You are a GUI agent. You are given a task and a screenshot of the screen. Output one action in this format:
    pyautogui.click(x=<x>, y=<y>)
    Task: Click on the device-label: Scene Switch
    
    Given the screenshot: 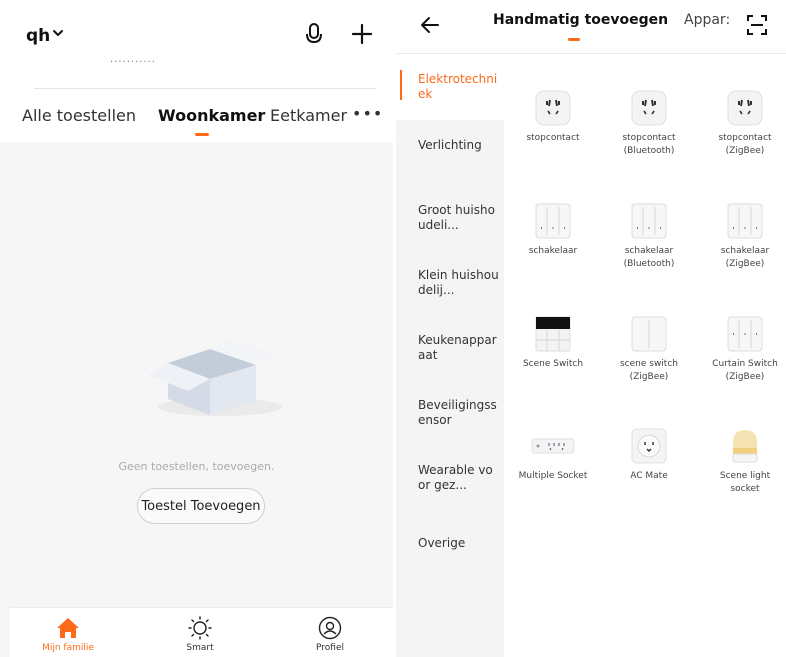 What is the action you would take?
    pyautogui.click(x=553, y=364)
    